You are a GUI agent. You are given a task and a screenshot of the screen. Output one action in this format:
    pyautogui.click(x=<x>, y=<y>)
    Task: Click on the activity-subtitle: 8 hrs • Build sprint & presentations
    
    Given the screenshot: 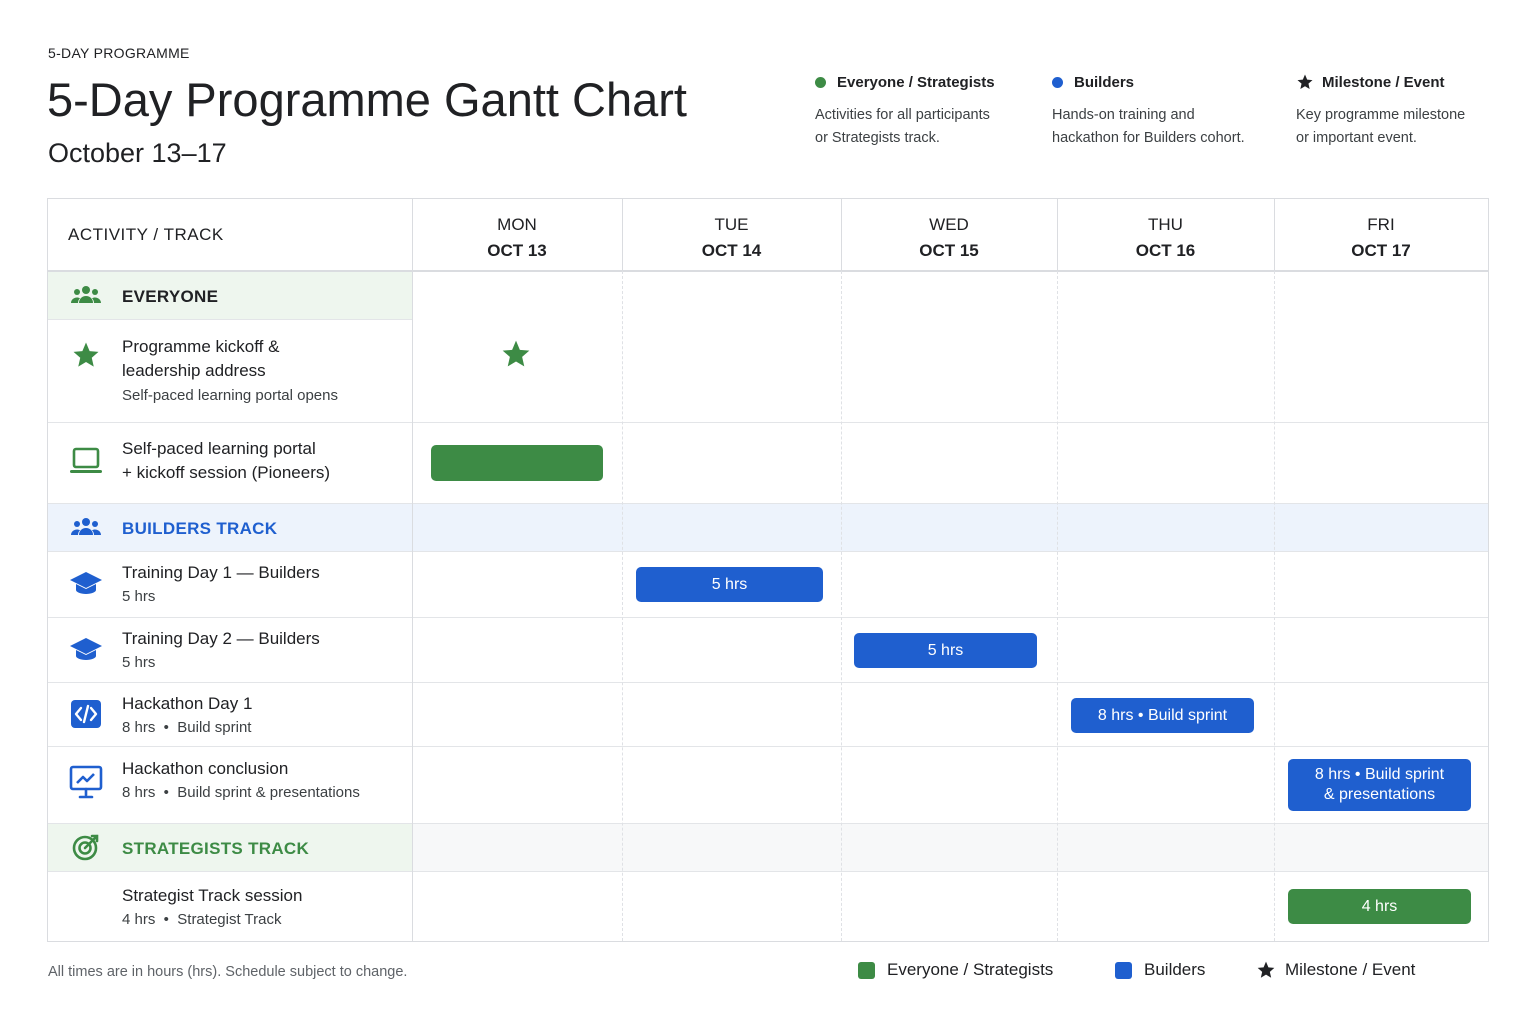 What is the action you would take?
    pyautogui.click(x=241, y=792)
    